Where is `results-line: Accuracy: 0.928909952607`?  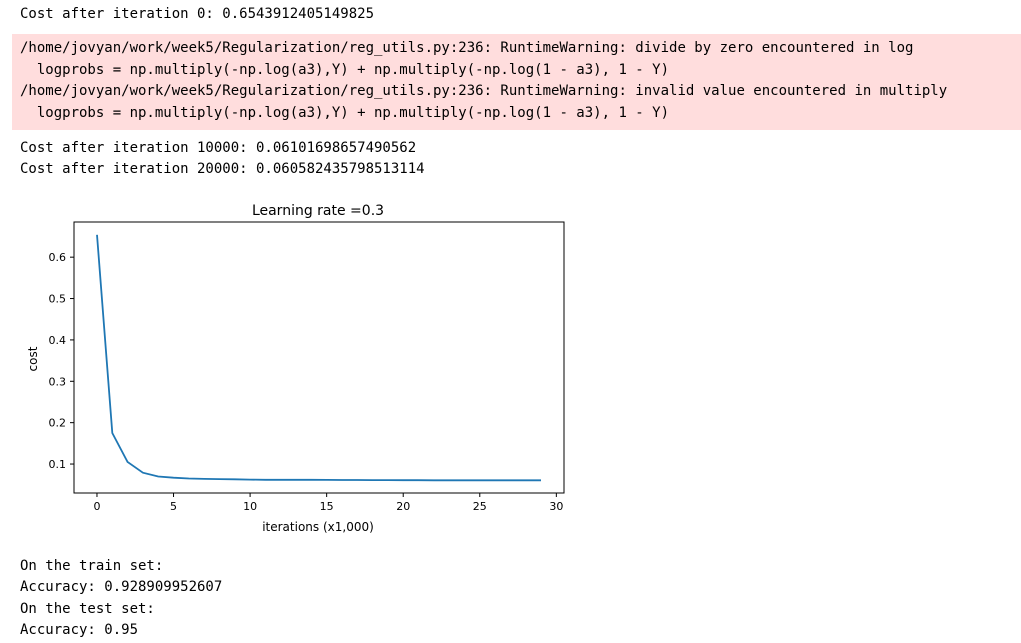
results-line: Accuracy: 0.928909952607 is located at coordinates (121, 587).